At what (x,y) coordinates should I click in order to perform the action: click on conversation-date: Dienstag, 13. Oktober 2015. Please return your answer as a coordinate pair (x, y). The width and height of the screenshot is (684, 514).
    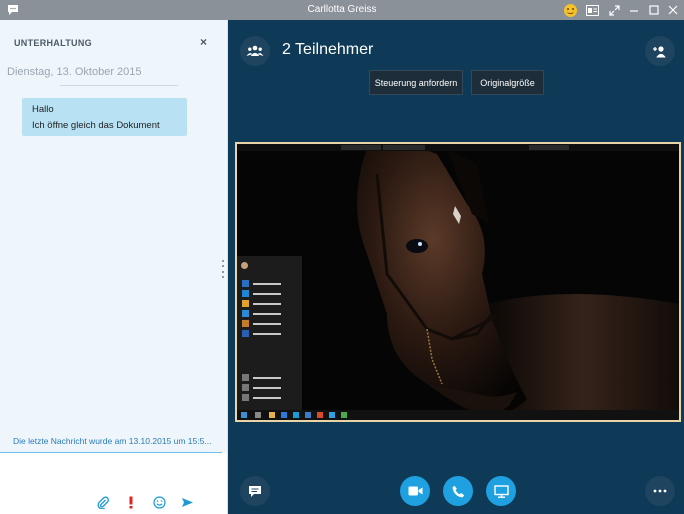
    Looking at the image, I should click on (74, 72).